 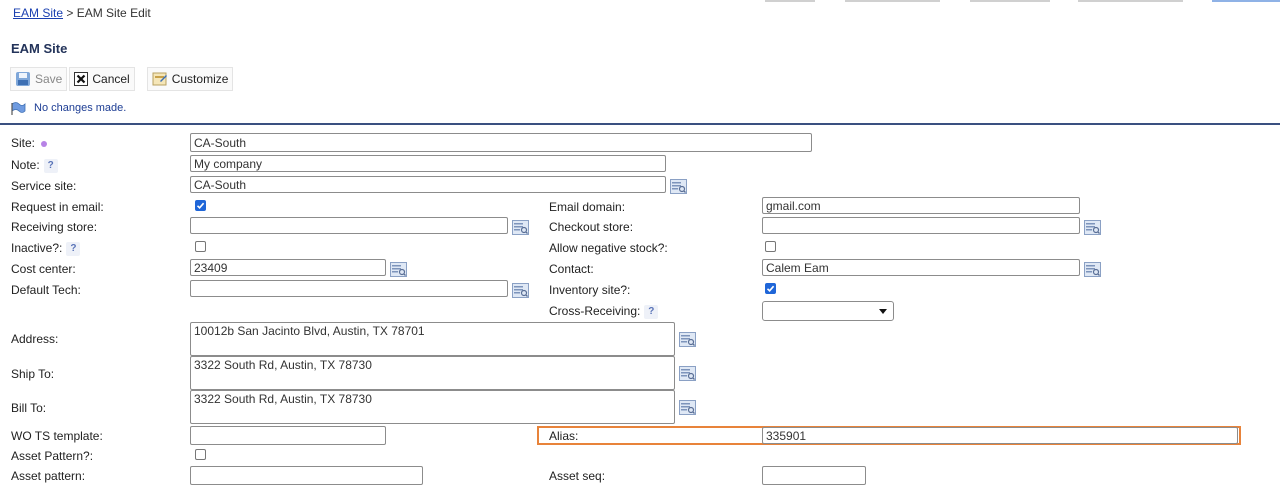 I want to click on note-help-icon: ?, so click(x=50, y=165).